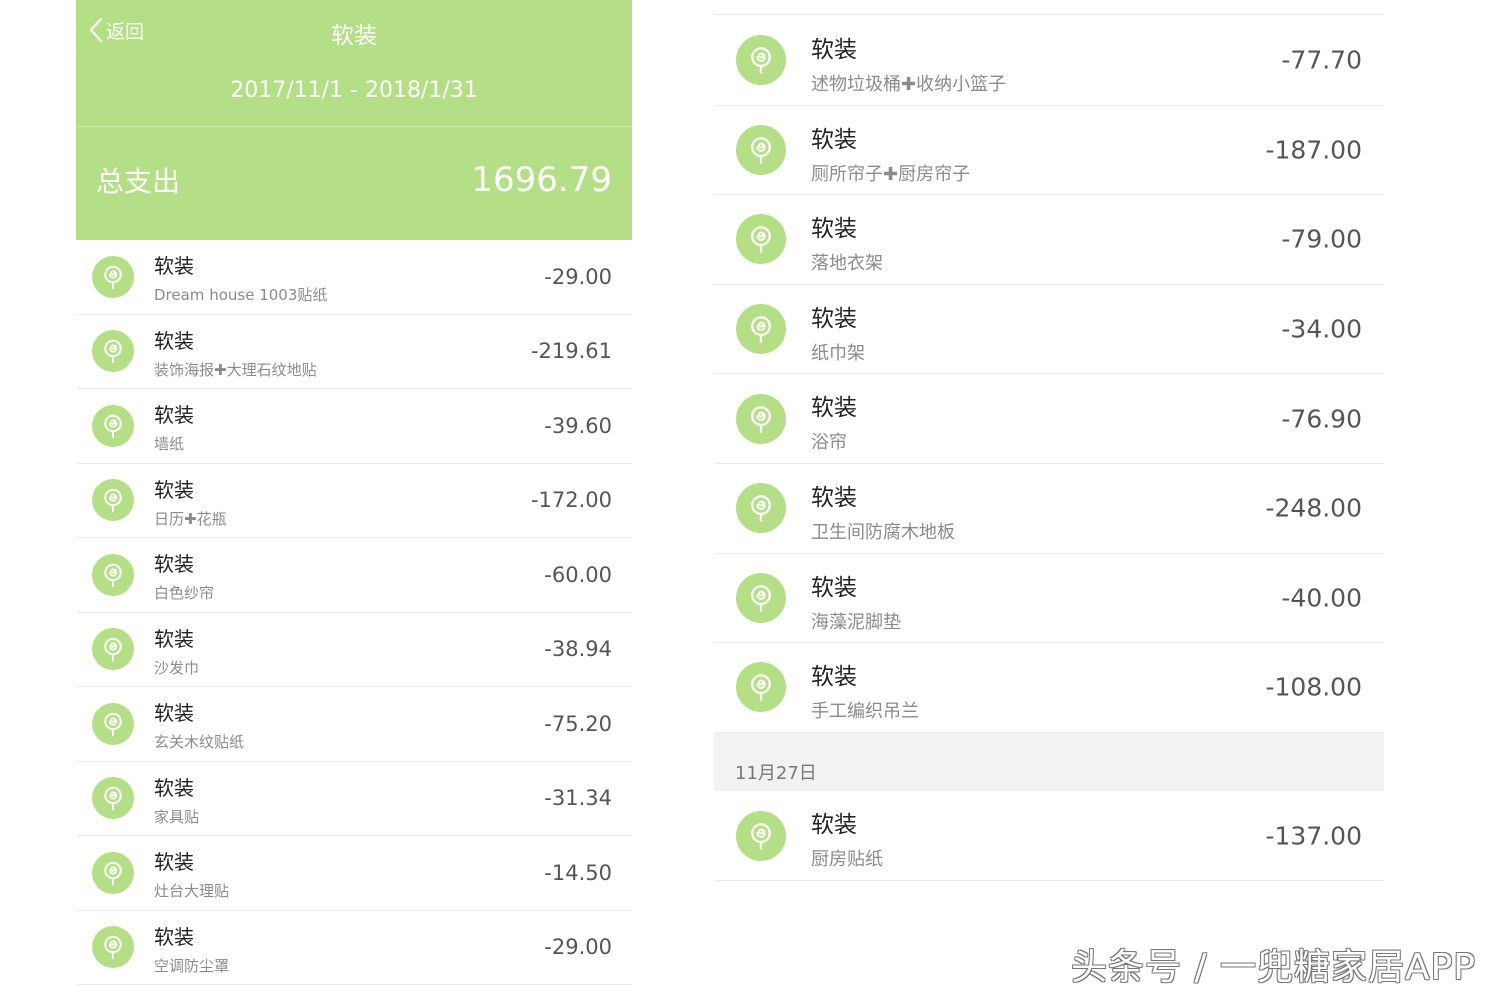  I want to click on expense-note: 述物垃圾桶✚收纳小篮子, so click(909, 84).